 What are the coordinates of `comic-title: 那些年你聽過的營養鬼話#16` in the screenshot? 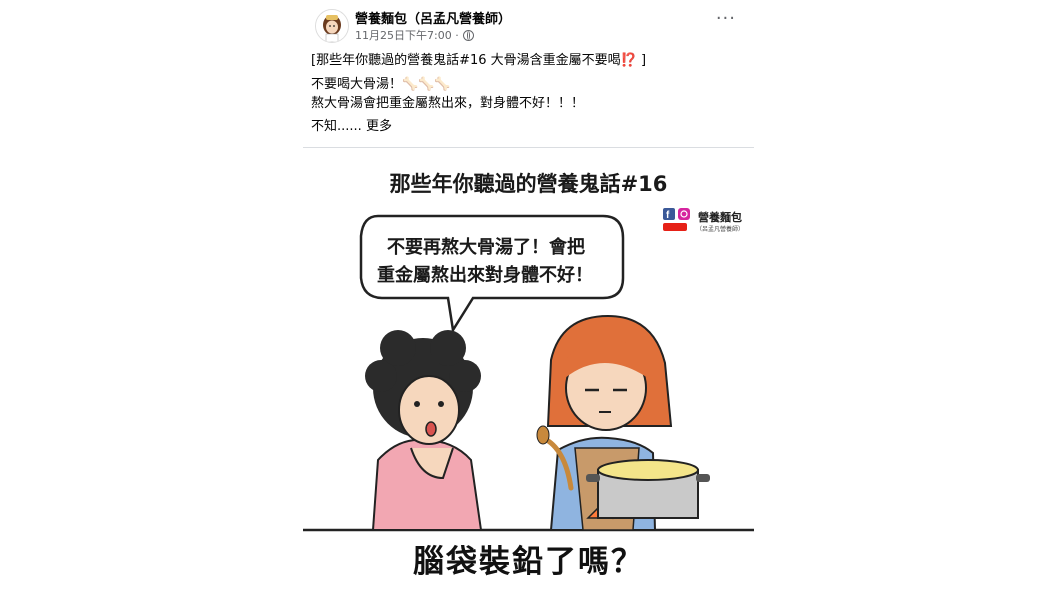 It's located at (528, 184).